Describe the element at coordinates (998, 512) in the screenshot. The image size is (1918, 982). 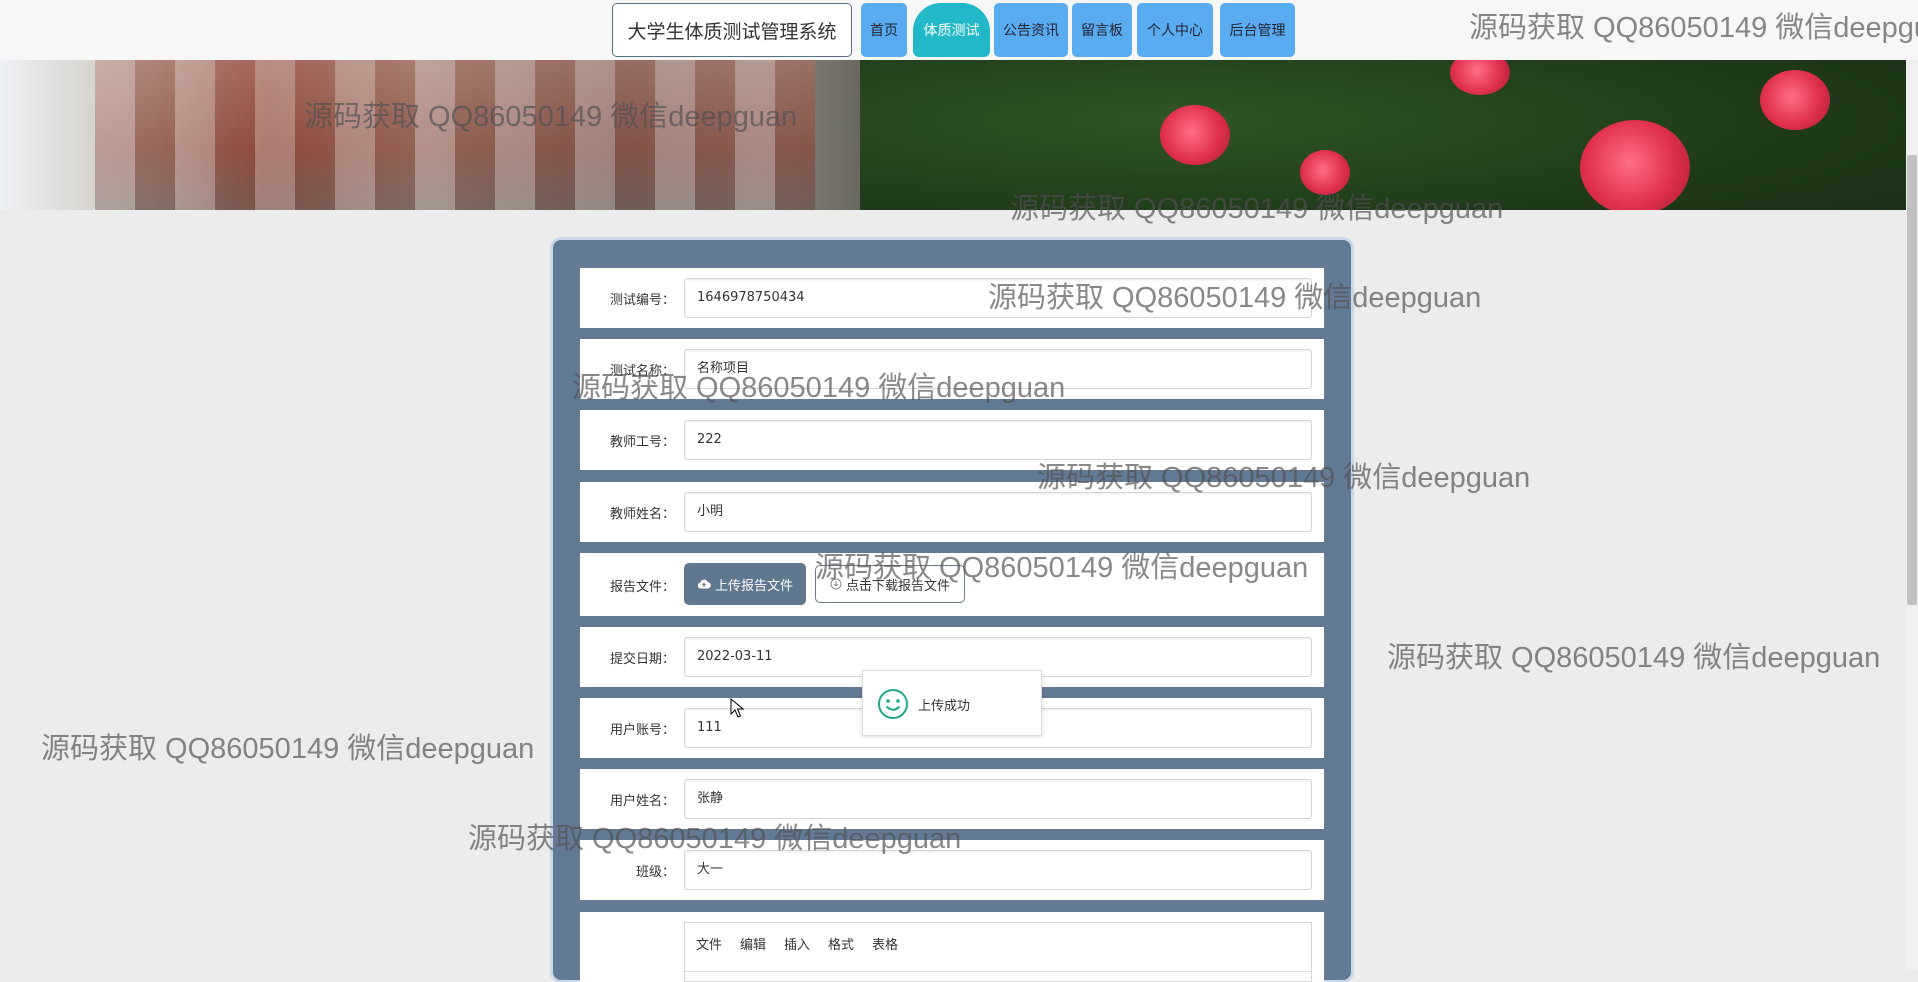
I see `teacher-name-field: 小明` at that location.